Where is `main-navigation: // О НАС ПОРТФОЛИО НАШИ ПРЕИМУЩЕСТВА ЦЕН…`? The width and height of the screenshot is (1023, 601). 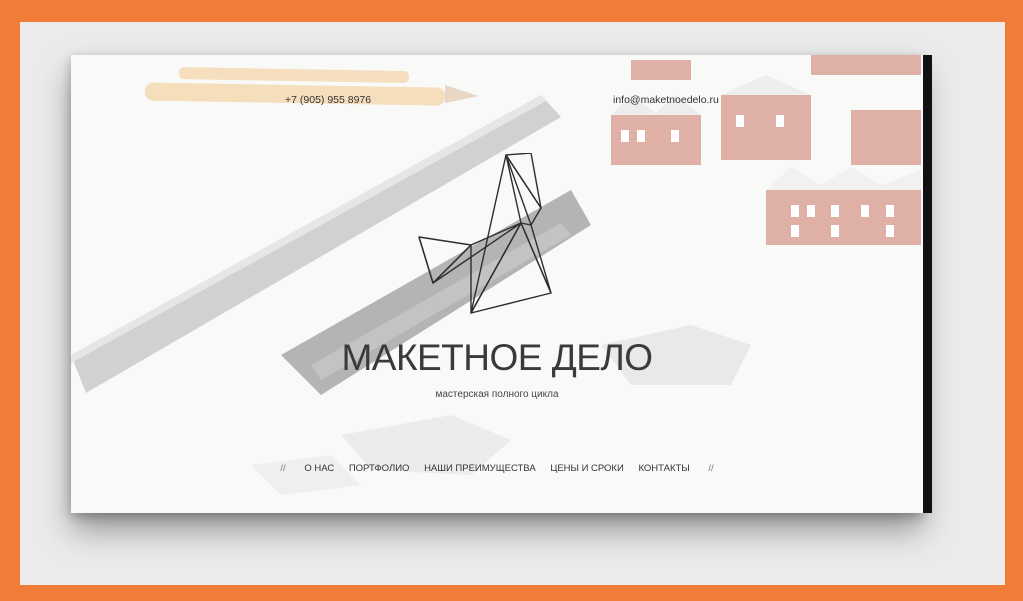 main-navigation: // О НАС ПОРТФОЛИО НАШИ ПРЕИМУЩЕСТВА ЦЕН… is located at coordinates (497, 468).